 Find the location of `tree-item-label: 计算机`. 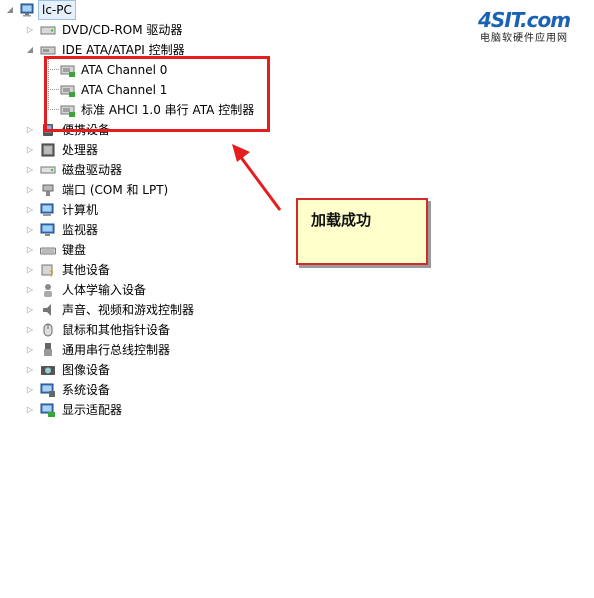

tree-item-label: 计算机 is located at coordinates (80, 210).